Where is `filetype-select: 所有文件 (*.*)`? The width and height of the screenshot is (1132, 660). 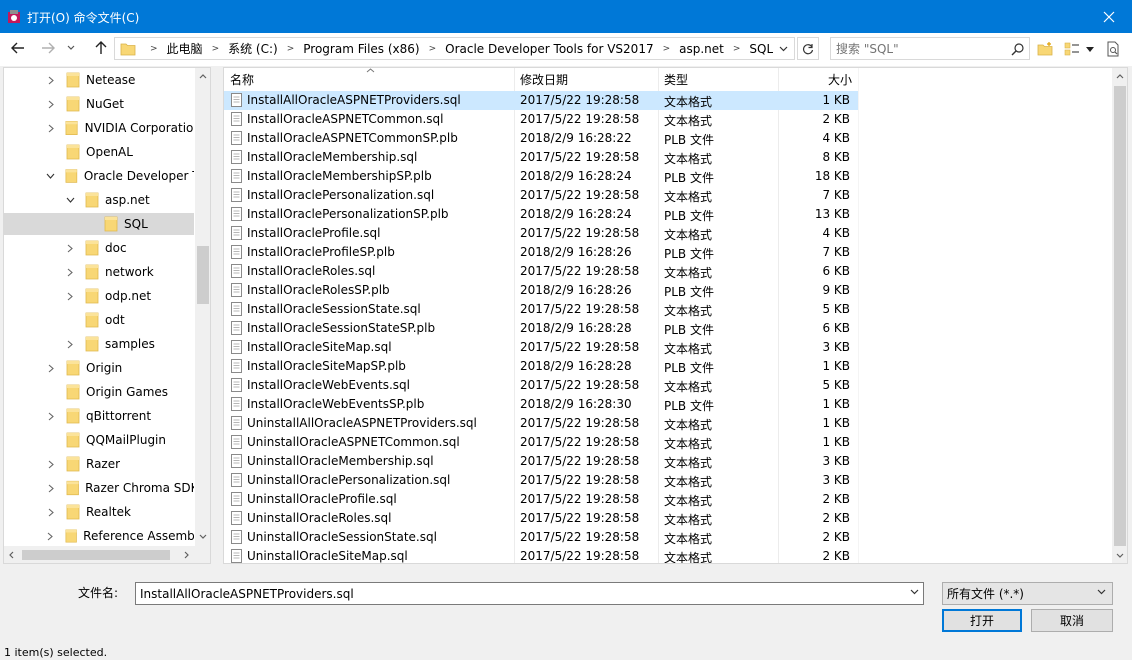
filetype-select: 所有文件 (*.*) is located at coordinates (1027, 593).